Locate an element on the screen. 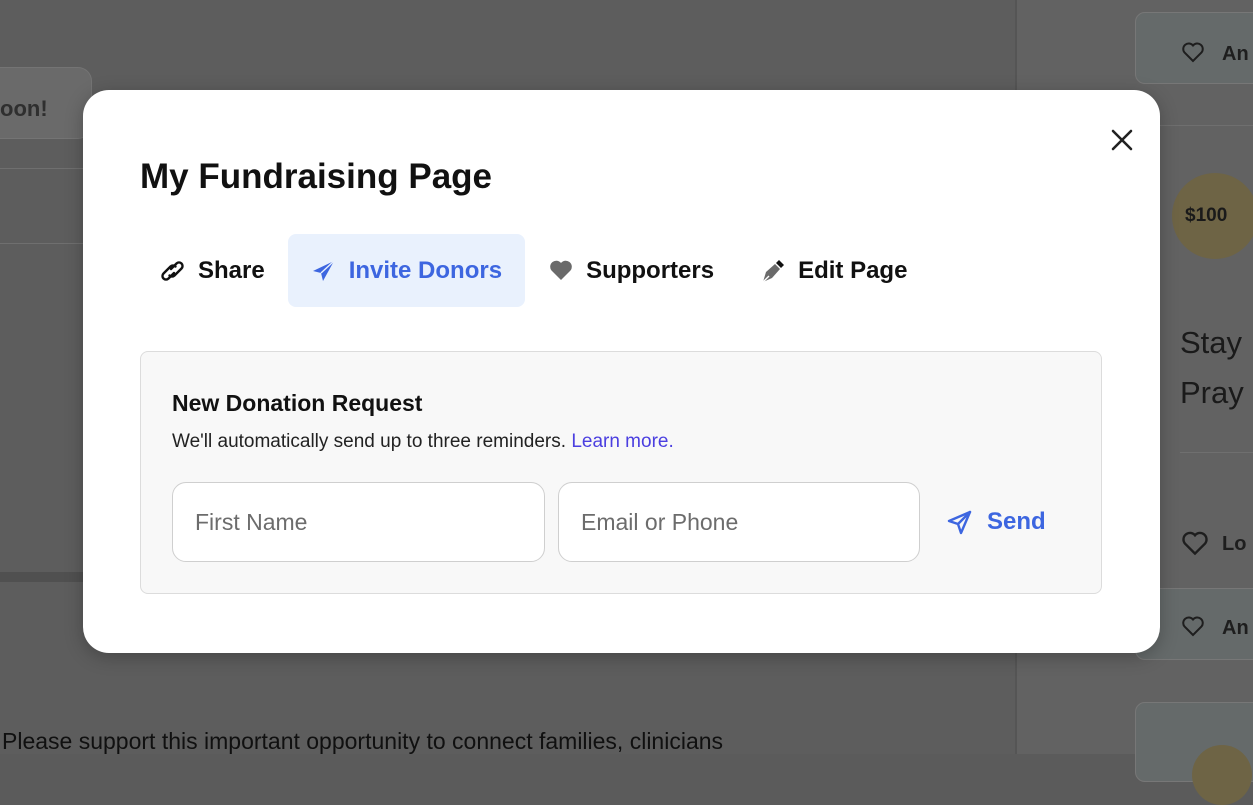 This screenshot has height=805, width=1253. learn-more-link: Learn more. is located at coordinates (622, 441).